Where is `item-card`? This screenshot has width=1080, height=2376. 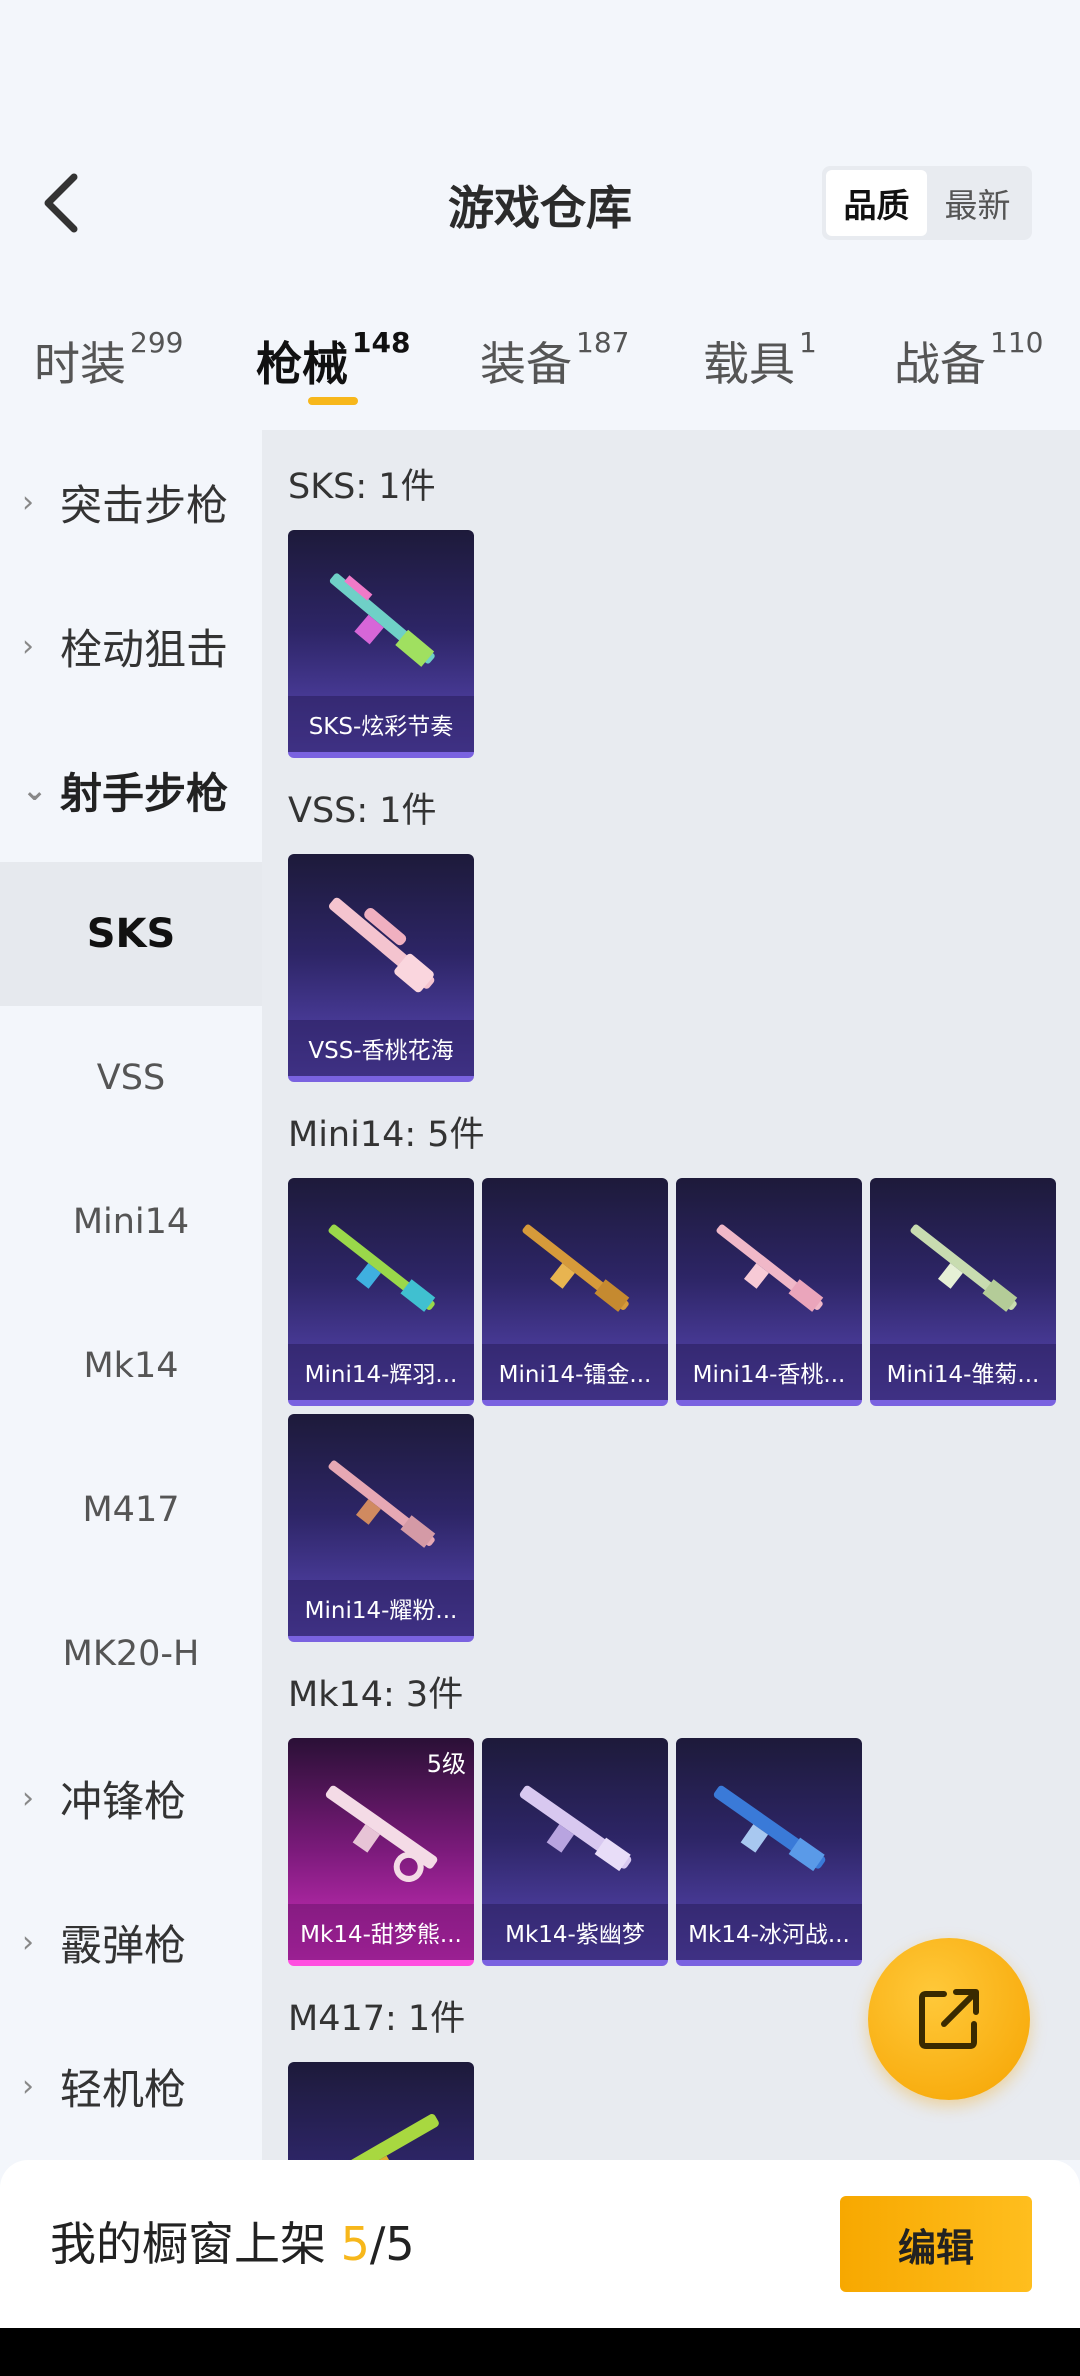
item-card is located at coordinates (381, 2111).